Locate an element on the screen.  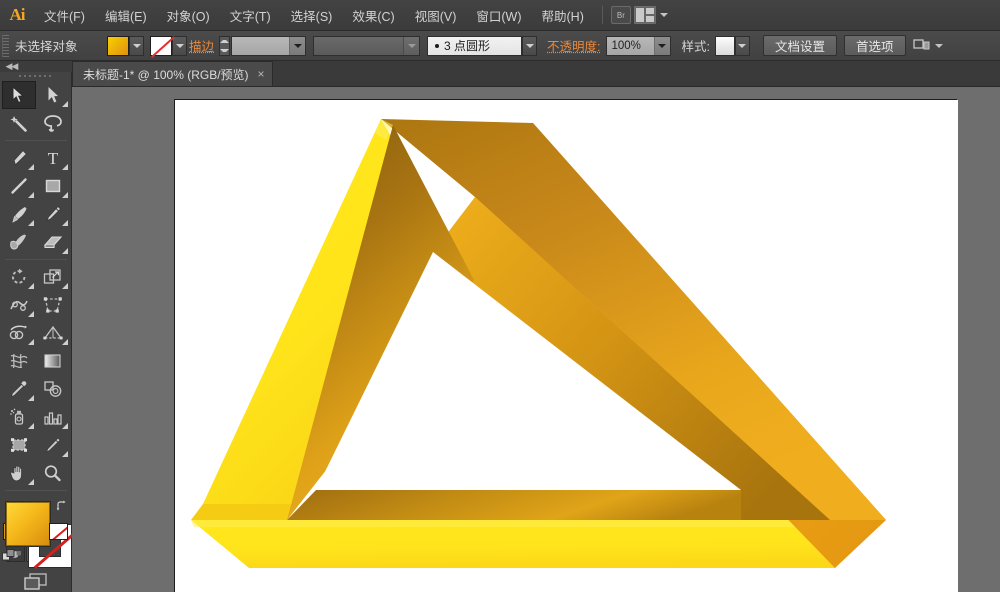
shape-builder-tool is located at coordinates (19, 333).